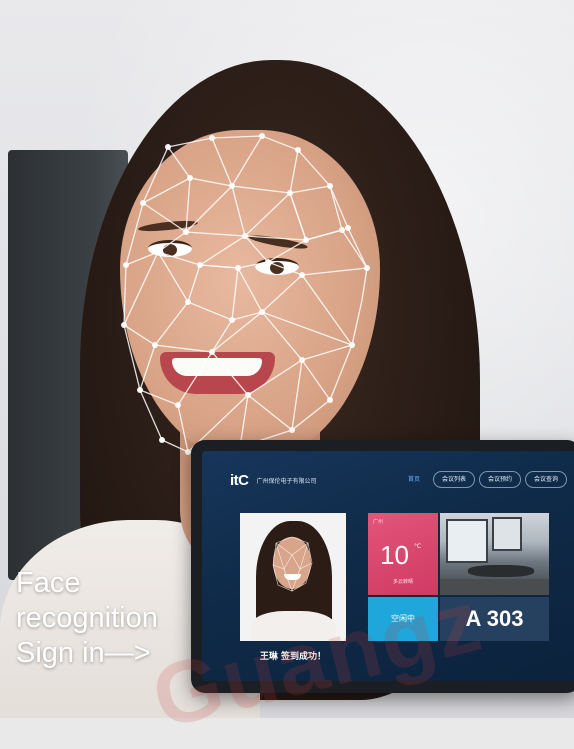 This screenshot has width=574, height=749. I want to click on nav-tabs: 首页 会议列表 会议预约 会议查询, so click(483, 479).